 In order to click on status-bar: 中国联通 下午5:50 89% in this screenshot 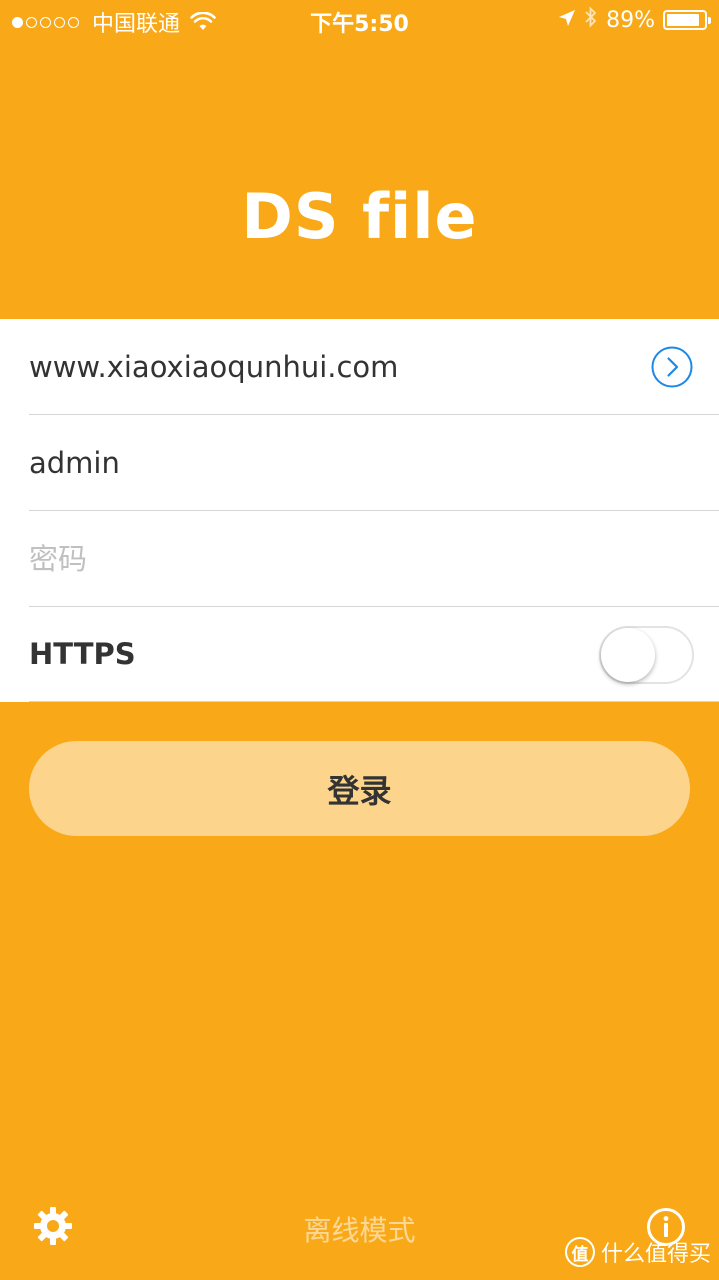, I will do `click(359, 20)`.